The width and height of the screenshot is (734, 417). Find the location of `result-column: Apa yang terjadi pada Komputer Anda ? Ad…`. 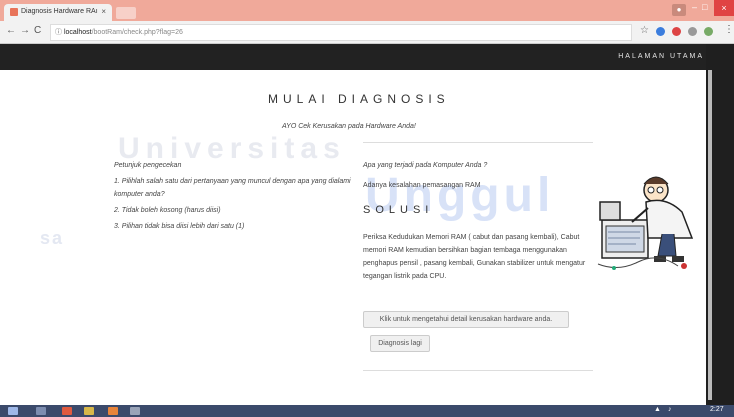

result-column: Apa yang terjadi pada Komputer Anda ? Ad… is located at coordinates (476, 226).